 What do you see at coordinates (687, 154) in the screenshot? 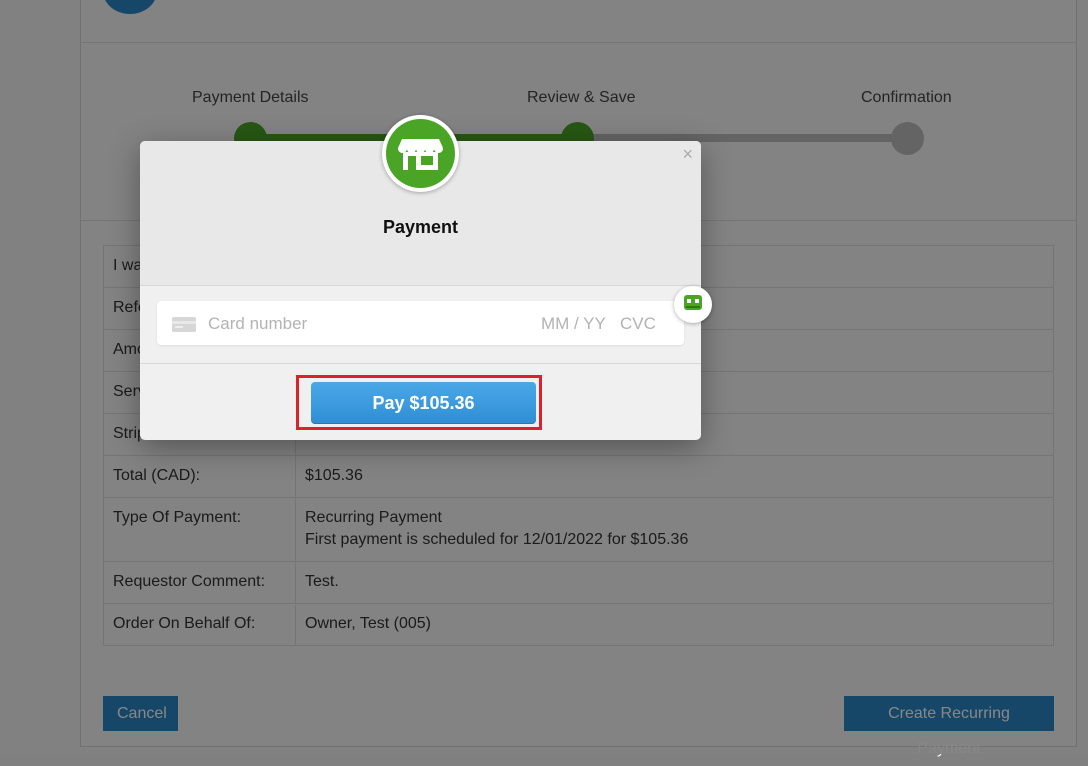
I see `close-icon: ×` at bounding box center [687, 154].